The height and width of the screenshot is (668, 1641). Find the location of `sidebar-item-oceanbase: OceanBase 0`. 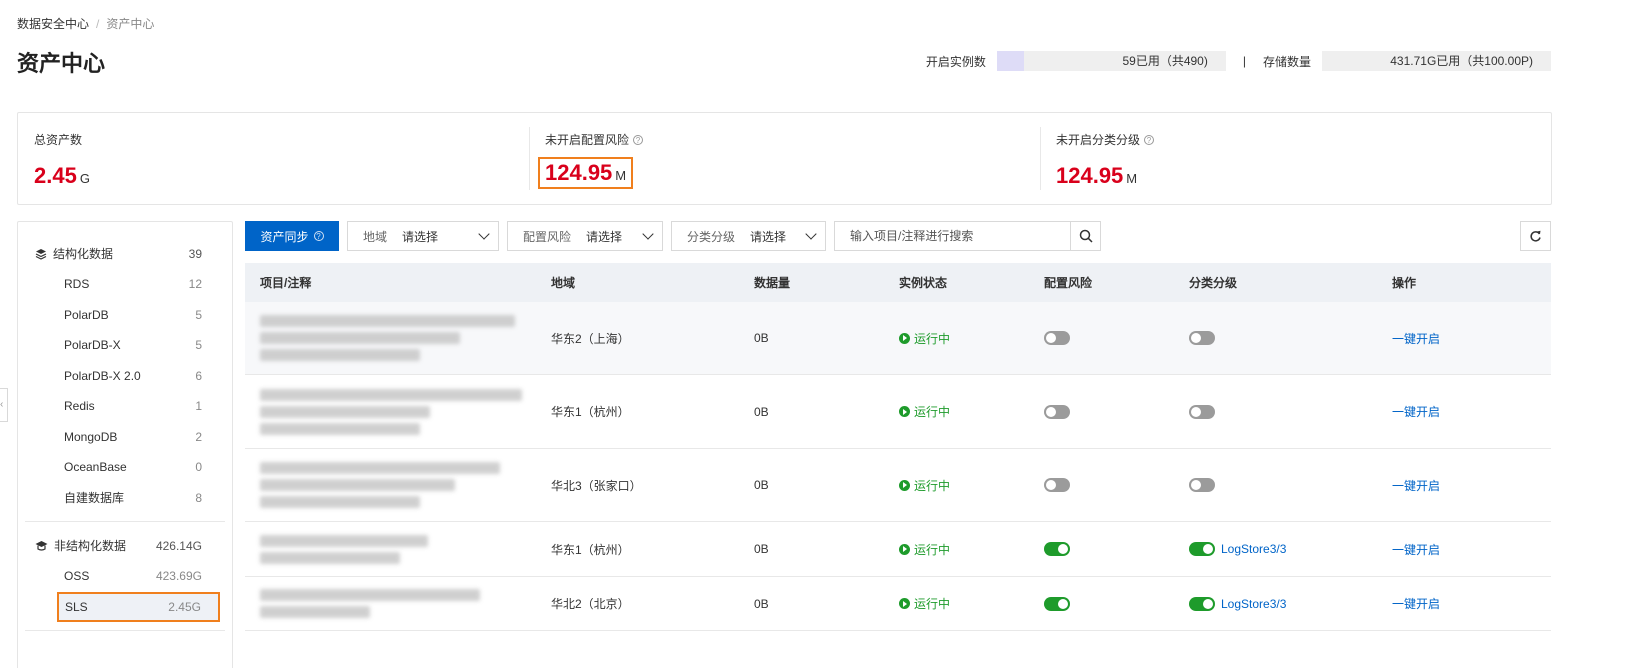

sidebar-item-oceanbase: OceanBase 0 is located at coordinates (125, 467).